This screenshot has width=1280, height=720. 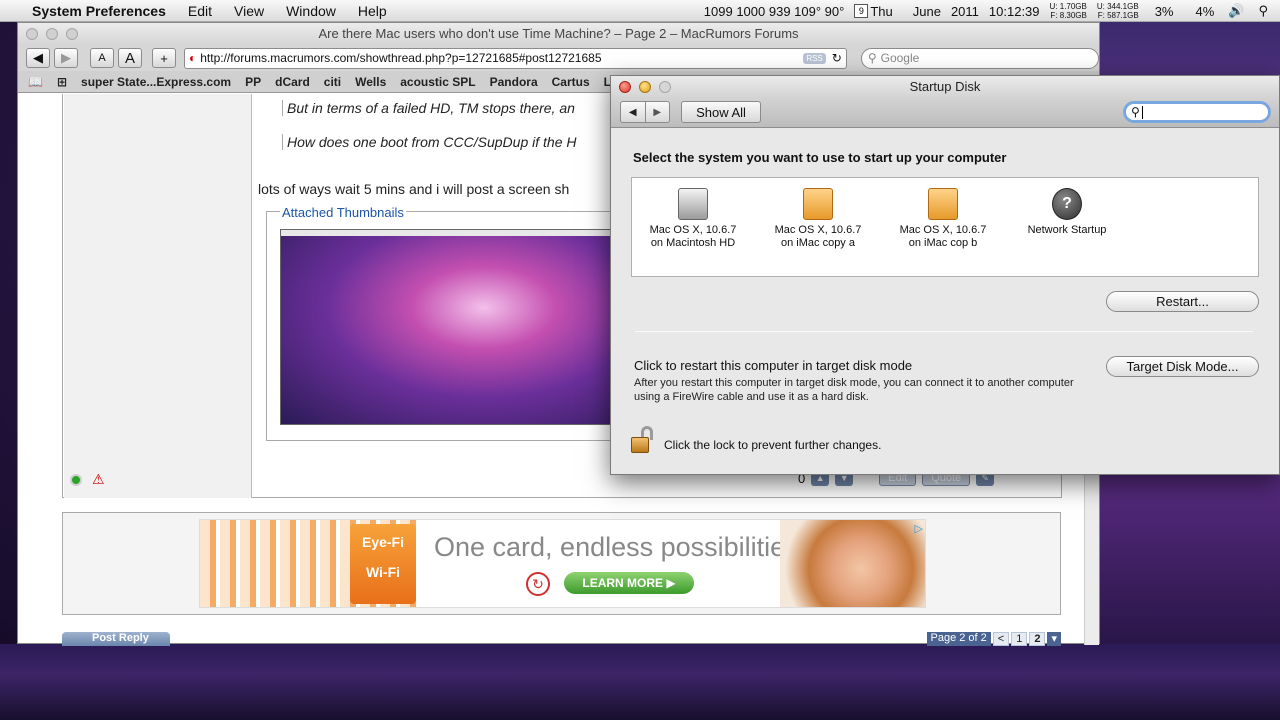 I want to click on replay-icon: ↻, so click(x=538, y=584).